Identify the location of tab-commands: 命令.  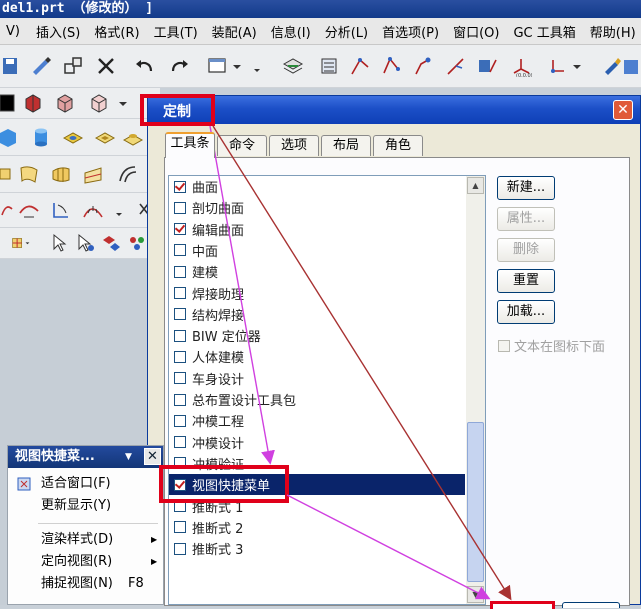
(242, 145).